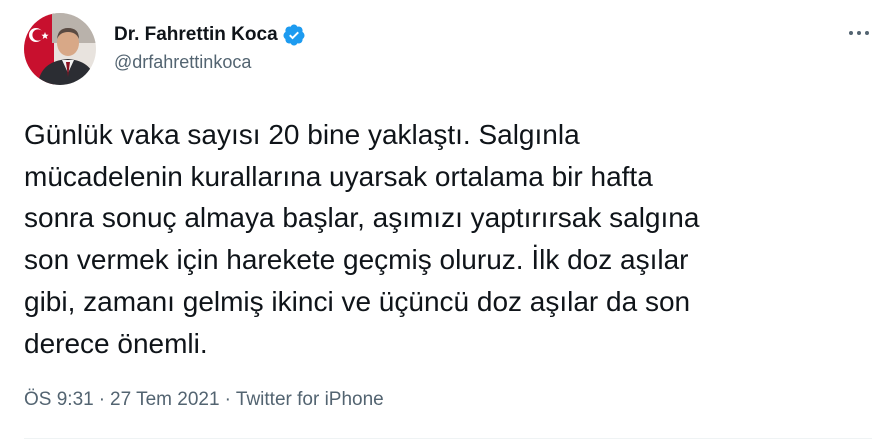 Image resolution: width=896 pixels, height=443 pixels. I want to click on profile-photo-icon, so click(60, 49).